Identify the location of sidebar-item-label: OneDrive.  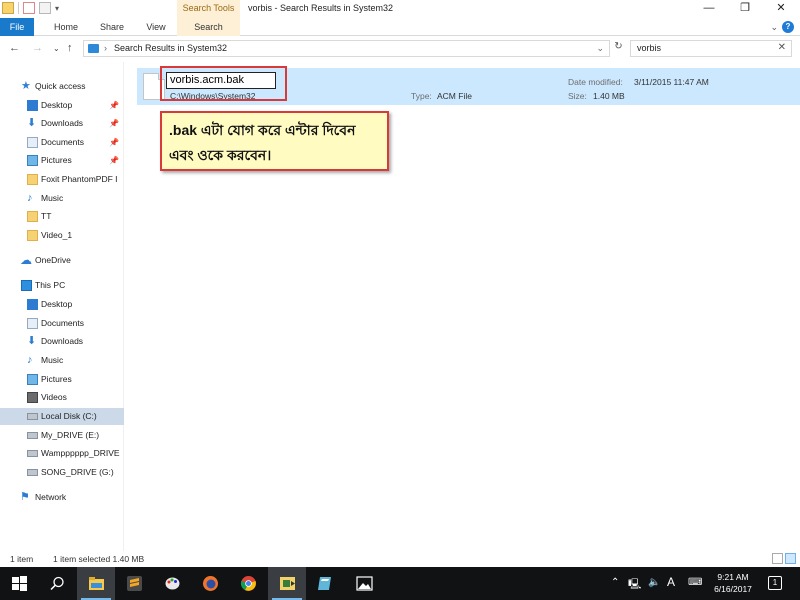
(53, 260).